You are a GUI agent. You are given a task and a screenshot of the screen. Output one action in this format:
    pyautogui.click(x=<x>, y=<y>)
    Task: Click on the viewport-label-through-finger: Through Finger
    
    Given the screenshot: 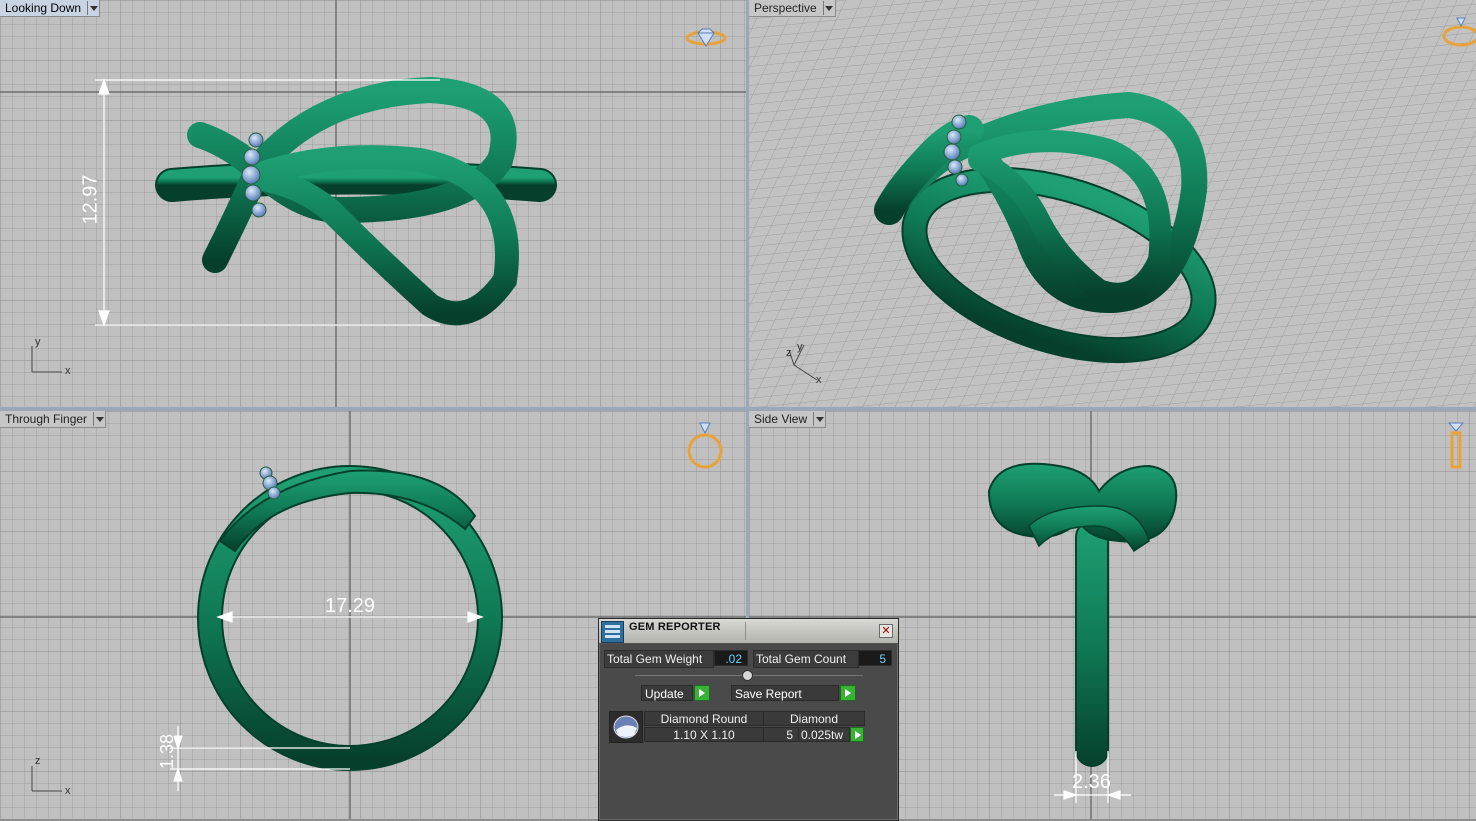 What is the action you would take?
    pyautogui.click(x=53, y=419)
    